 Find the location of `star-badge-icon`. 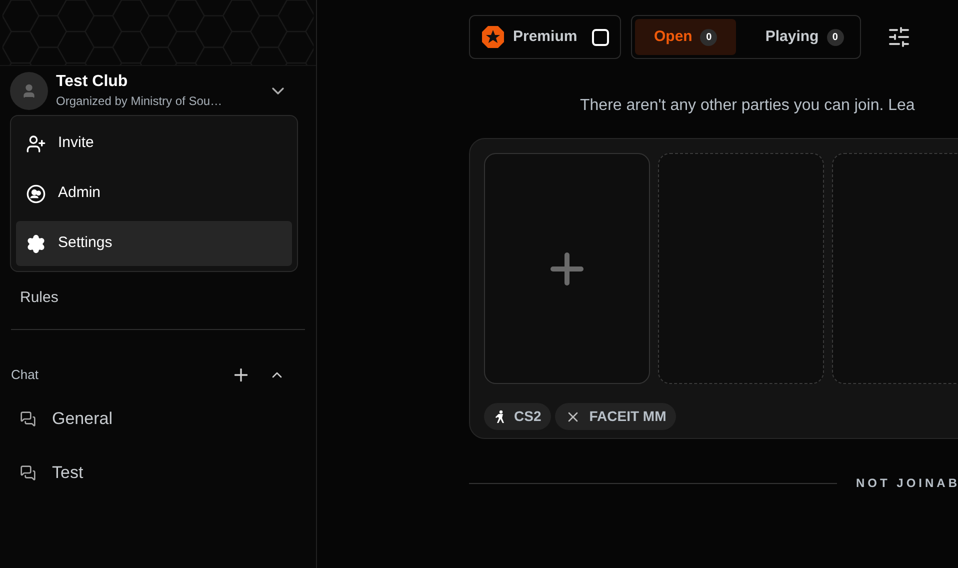

star-badge-icon is located at coordinates (493, 37).